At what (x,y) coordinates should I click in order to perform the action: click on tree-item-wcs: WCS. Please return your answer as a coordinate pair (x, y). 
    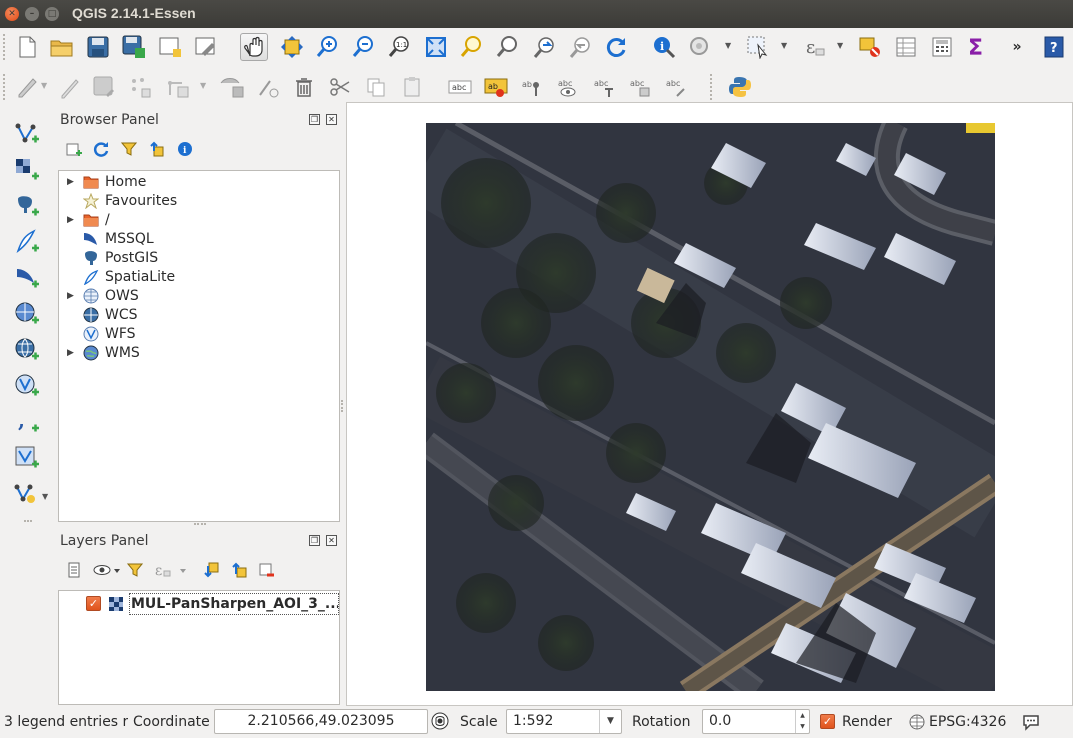
    Looking at the image, I should click on (199, 314).